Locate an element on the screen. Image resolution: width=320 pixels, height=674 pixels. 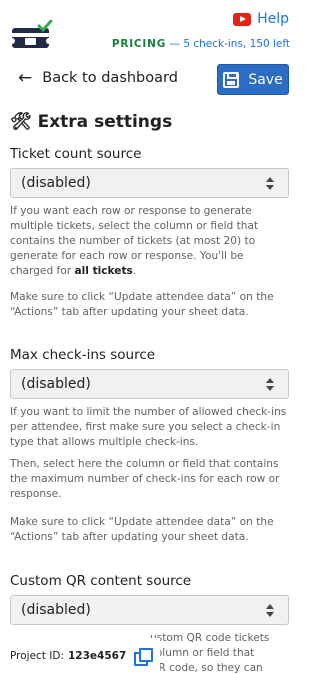
arrow-left-icon: ← is located at coordinates (25, 78).